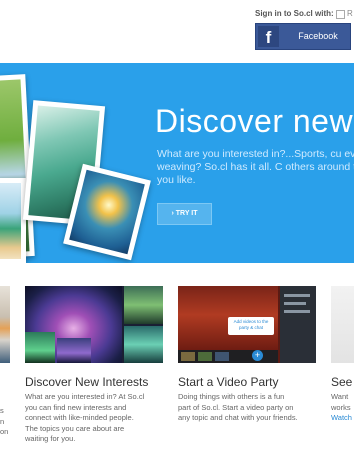 This screenshot has width=354, height=460. What do you see at coordinates (143, 305) in the screenshot?
I see `aurora-photo-right-top` at bounding box center [143, 305].